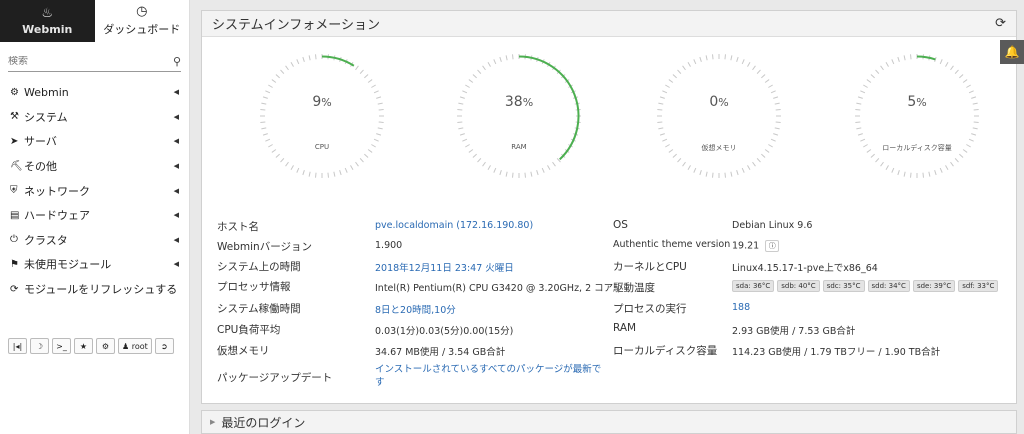 Image resolution: width=1024 pixels, height=434 pixels. Describe the element at coordinates (609, 24) in the screenshot. I see `panel-header: システムインフォメーション ⟳` at that location.